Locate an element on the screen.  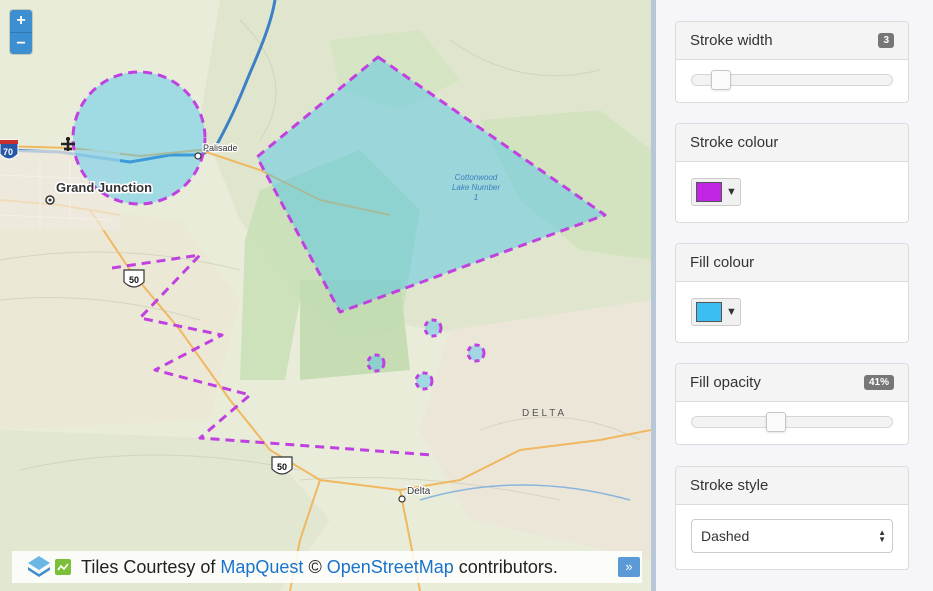
card-header: Fill colour is located at coordinates (792, 263).